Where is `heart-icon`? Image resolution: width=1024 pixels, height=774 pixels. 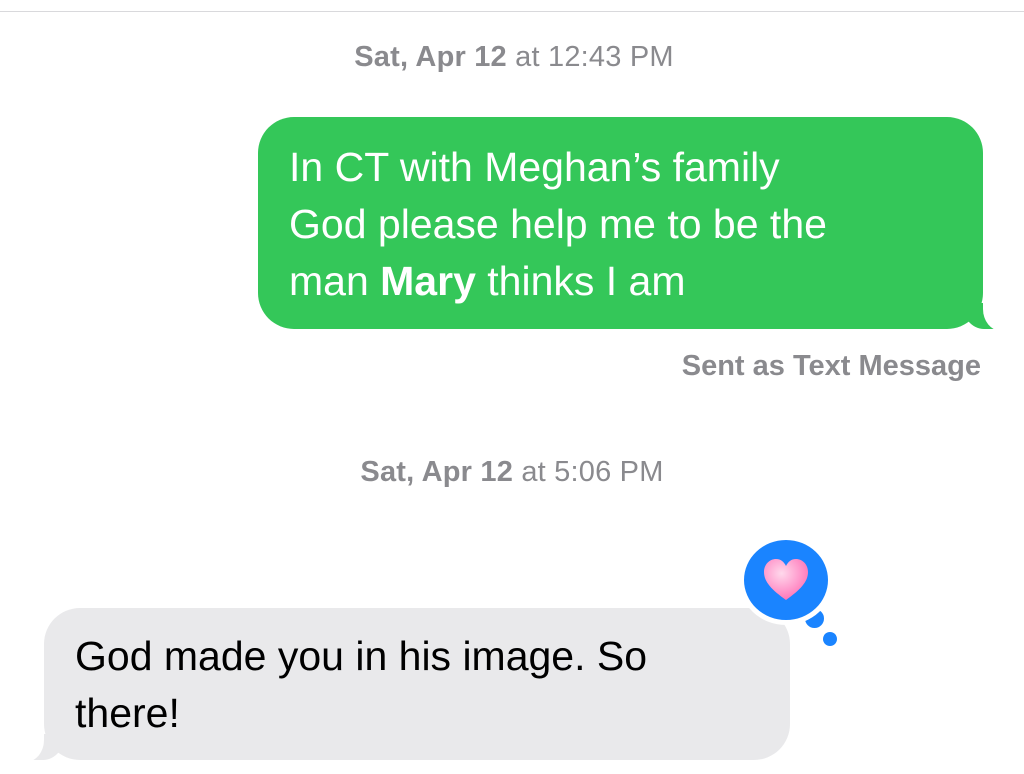
heart-icon is located at coordinates (786, 580).